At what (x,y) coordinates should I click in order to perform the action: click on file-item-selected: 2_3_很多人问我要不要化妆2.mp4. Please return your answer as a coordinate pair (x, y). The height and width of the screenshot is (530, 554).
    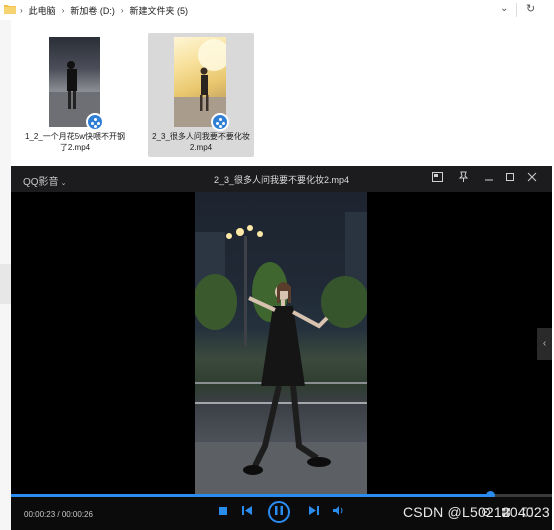
    Looking at the image, I should click on (201, 95).